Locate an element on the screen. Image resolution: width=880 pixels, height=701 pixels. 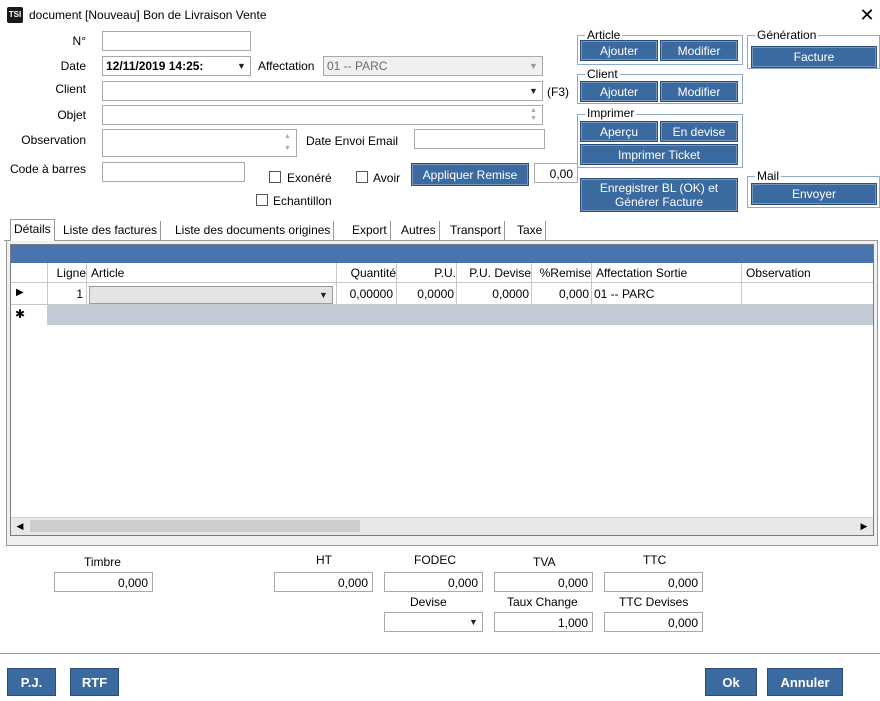
envoyer-button: Envoyer is located at coordinates (814, 194).